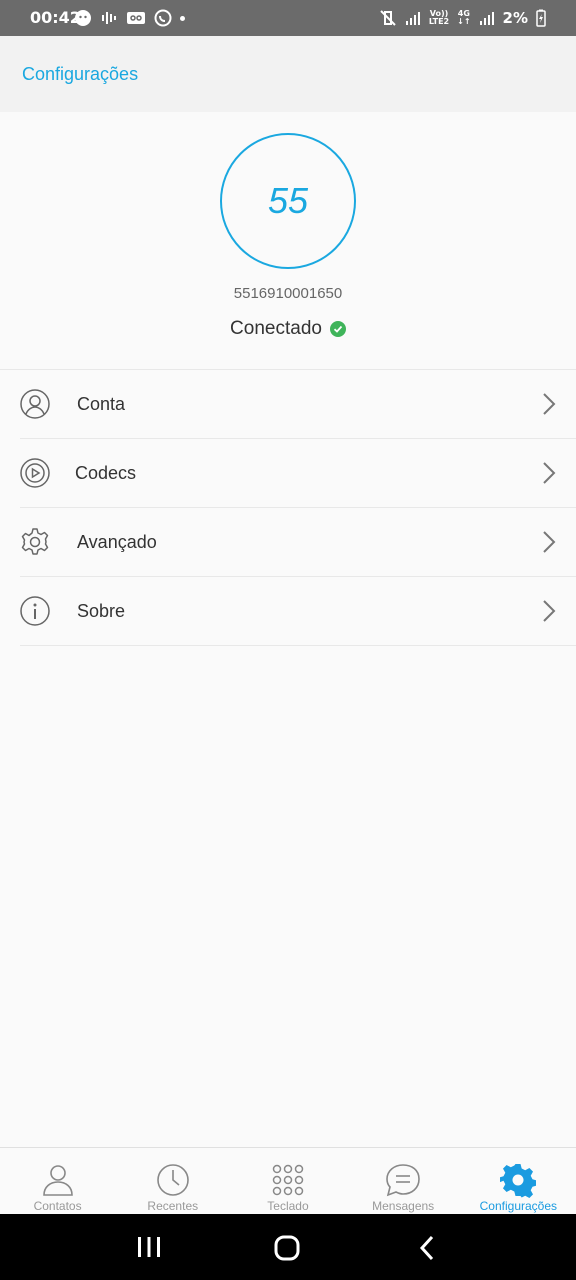 The width and height of the screenshot is (576, 1280). What do you see at coordinates (288, 293) in the screenshot?
I see `account-number: 5516910001650` at bounding box center [288, 293].